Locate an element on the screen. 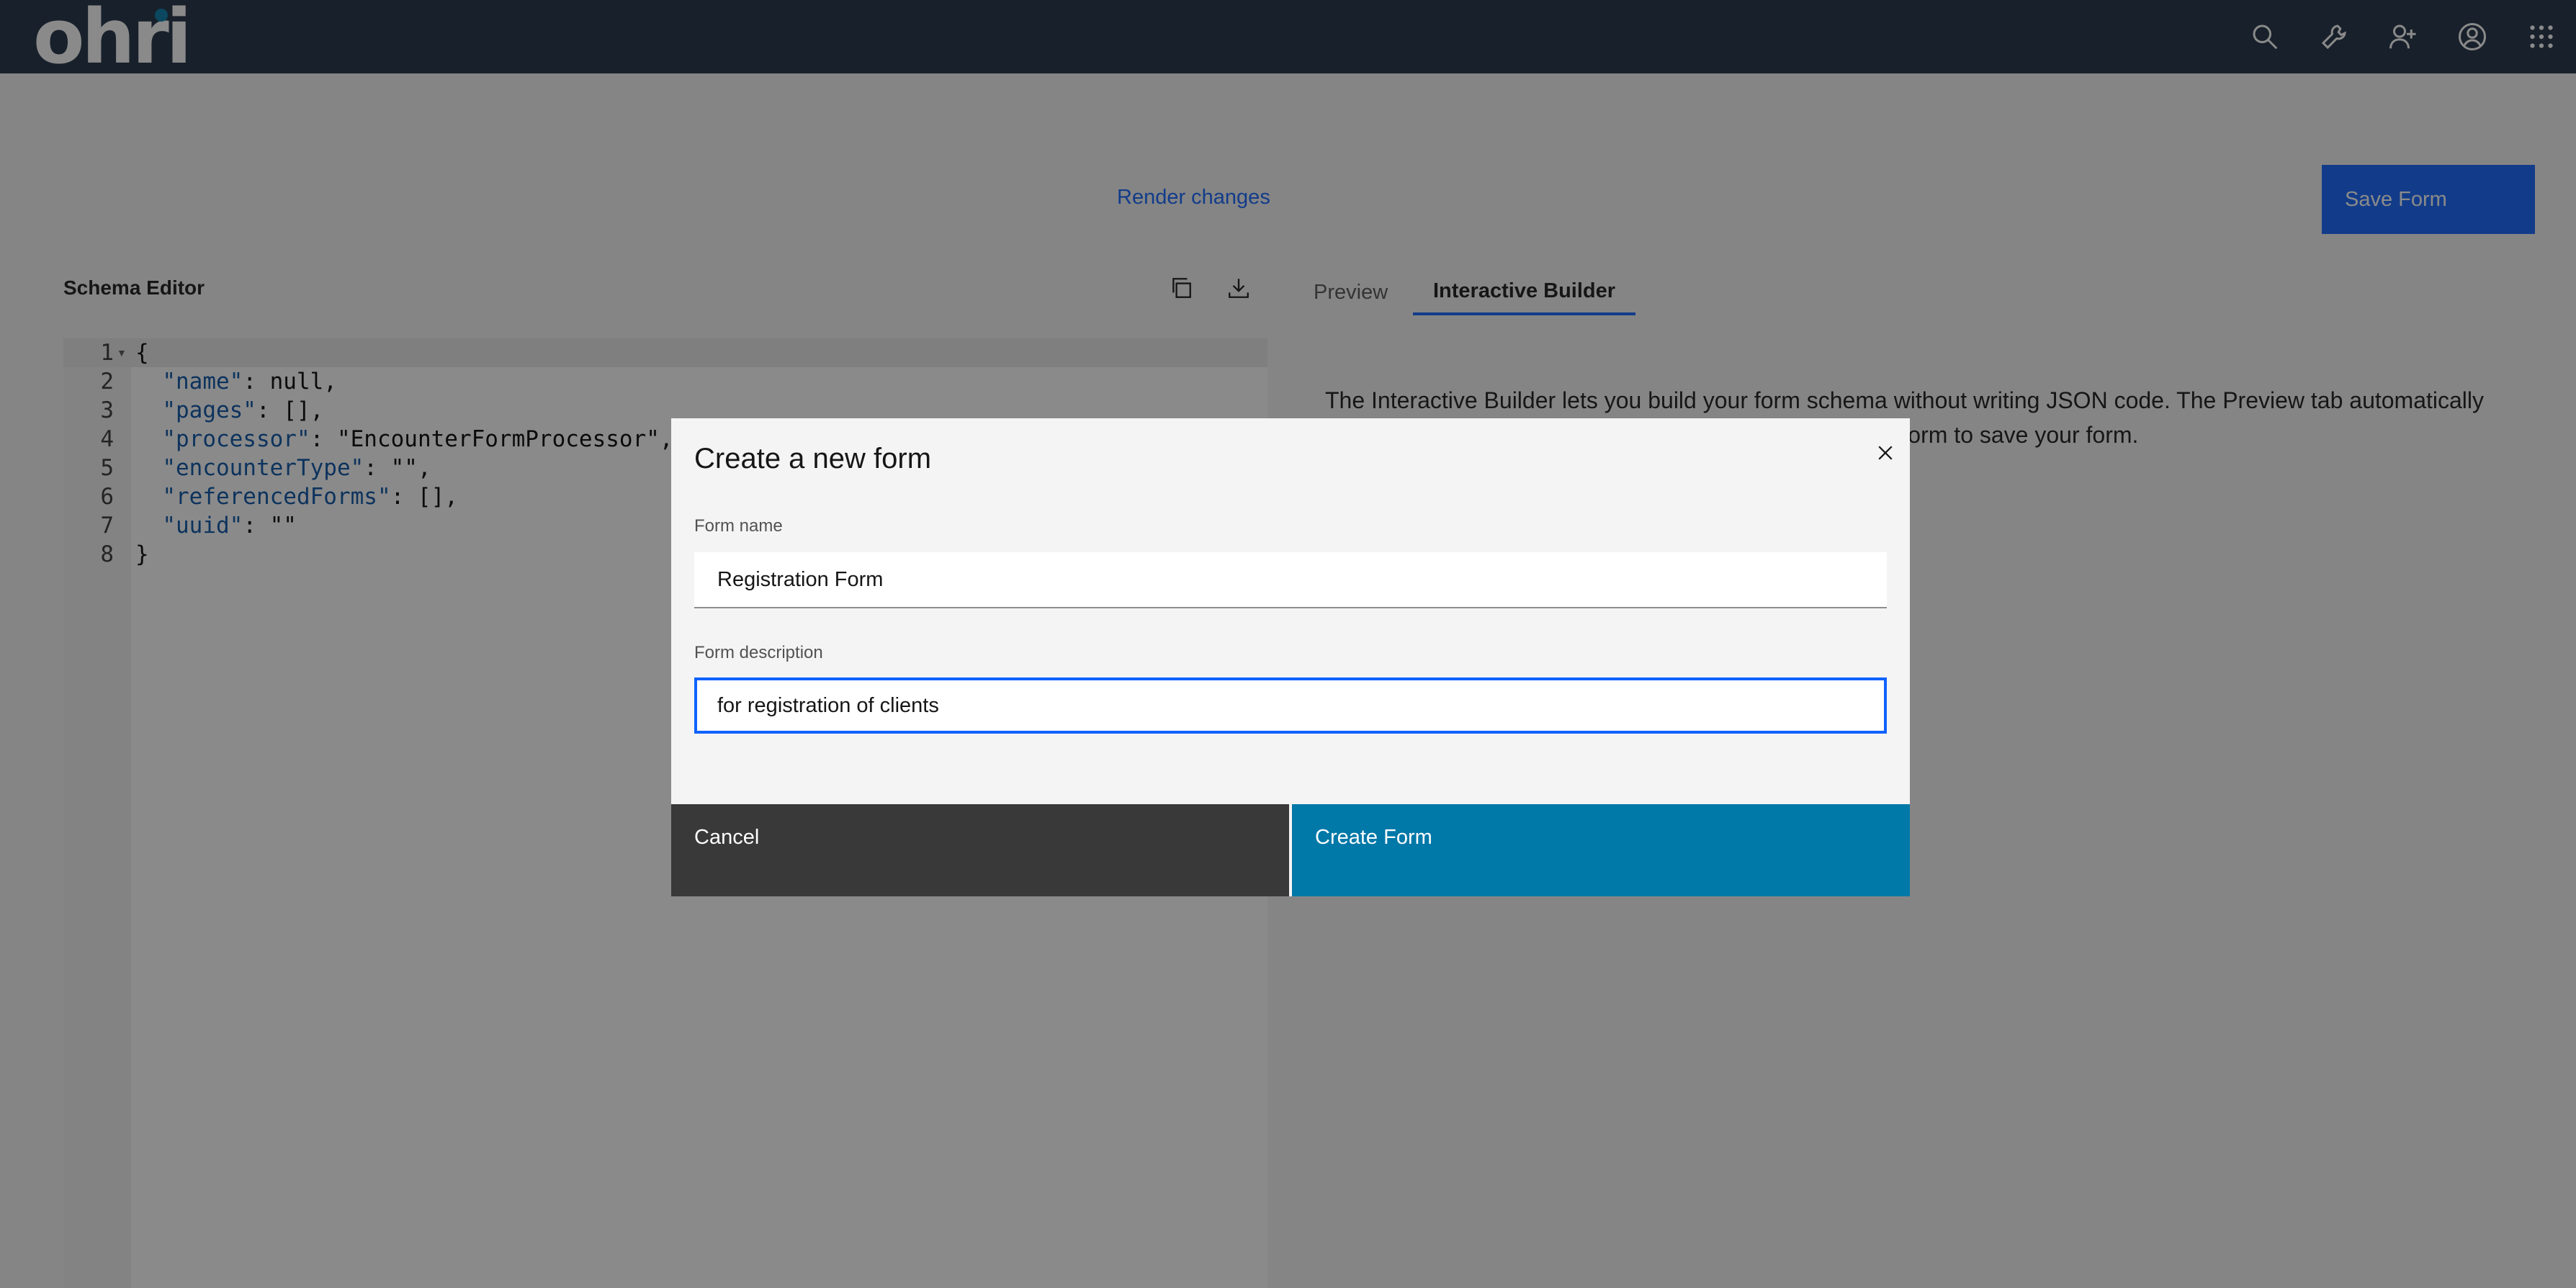 The image size is (2576, 1288). form-name-input is located at coordinates (1290, 580).